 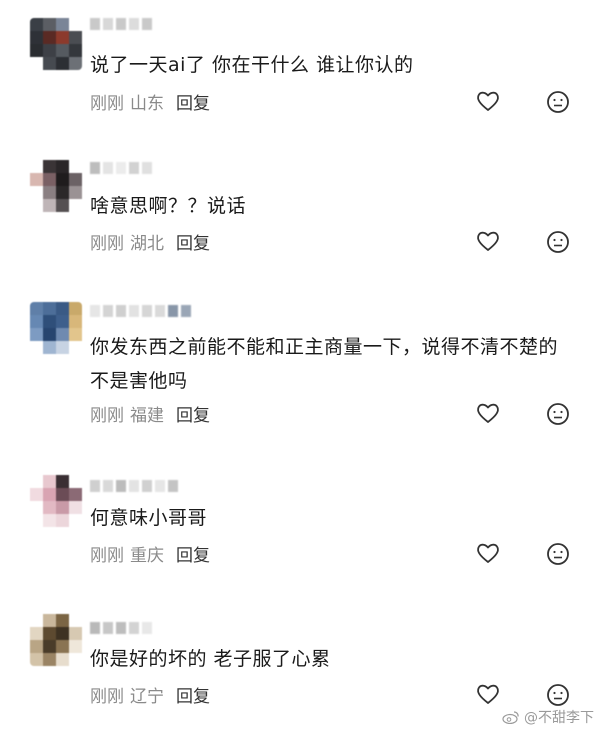 What do you see at coordinates (147, 243) in the screenshot?
I see `comment-location: 湖北` at bounding box center [147, 243].